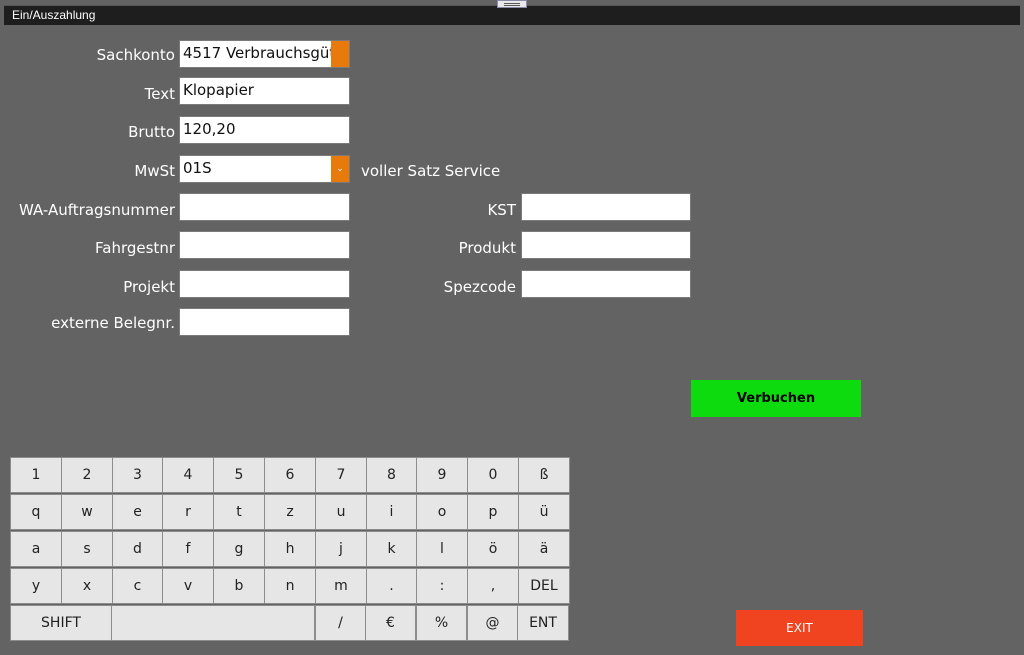  What do you see at coordinates (54, 15) in the screenshot?
I see `window-title: Ein/Auszahlung` at bounding box center [54, 15].